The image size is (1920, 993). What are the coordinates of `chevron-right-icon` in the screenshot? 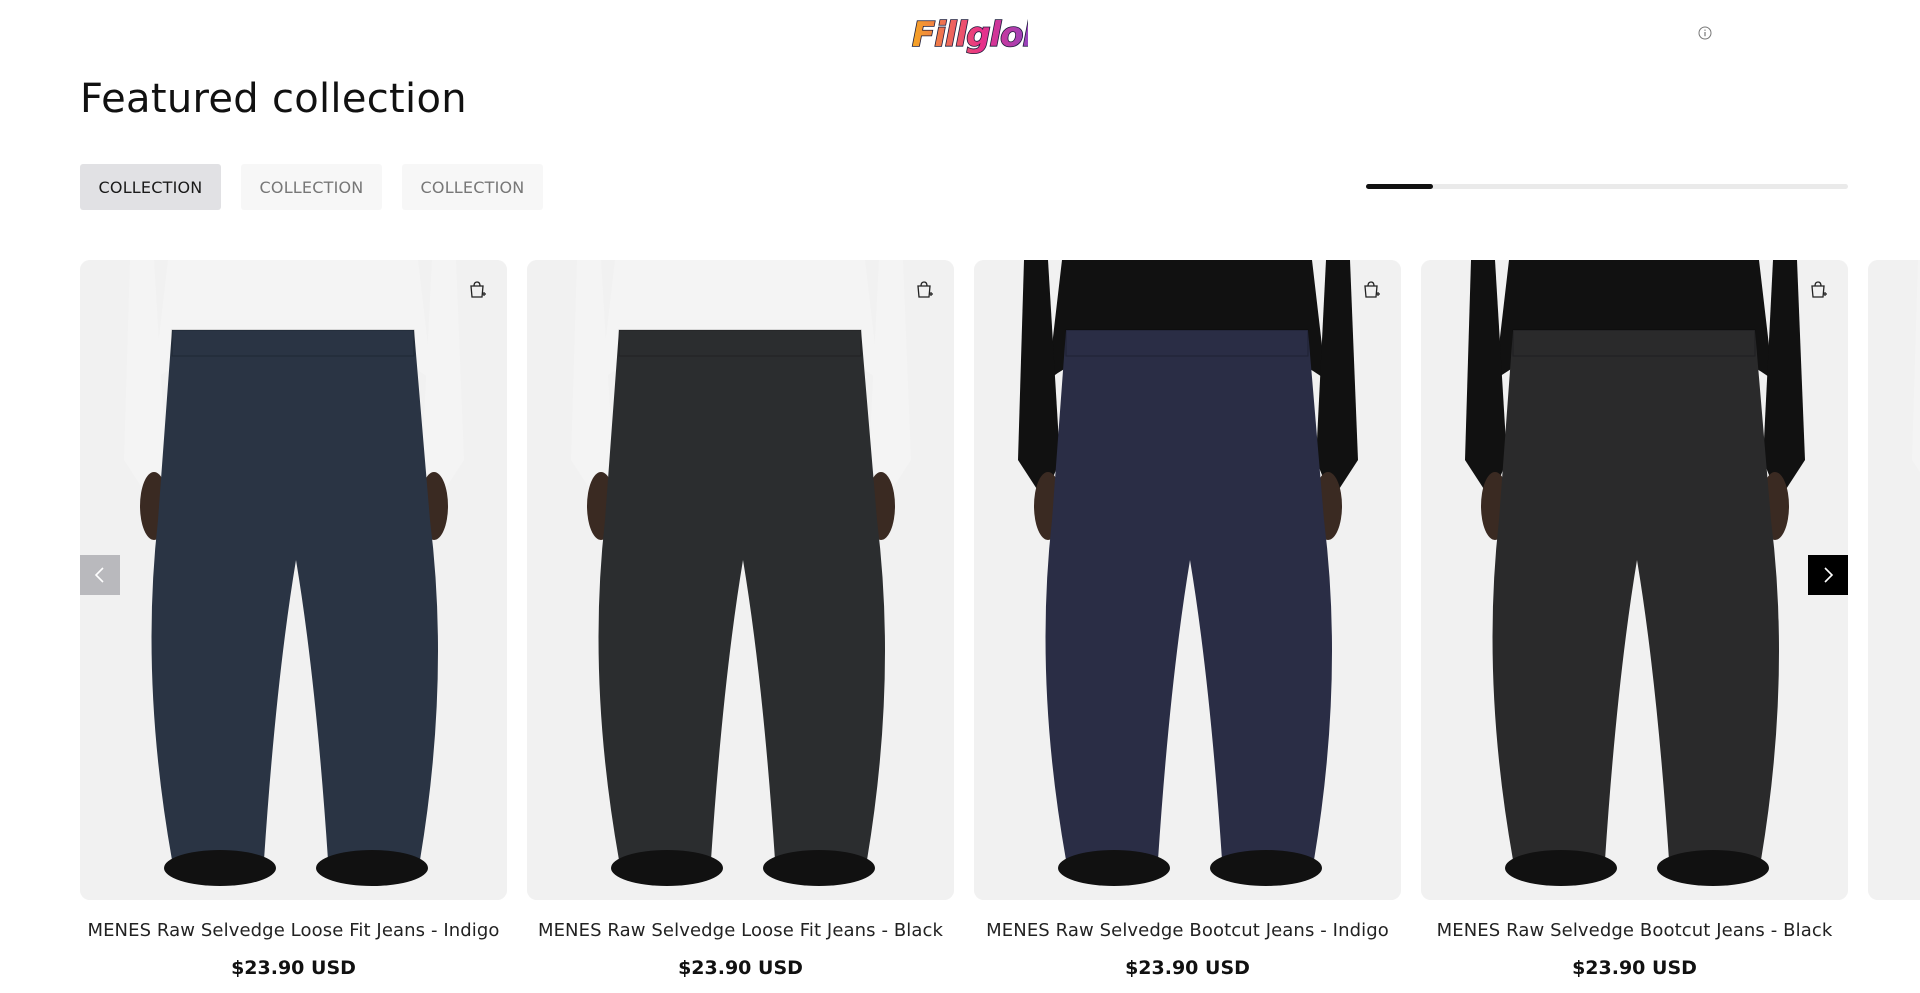 It's located at (1829, 575).